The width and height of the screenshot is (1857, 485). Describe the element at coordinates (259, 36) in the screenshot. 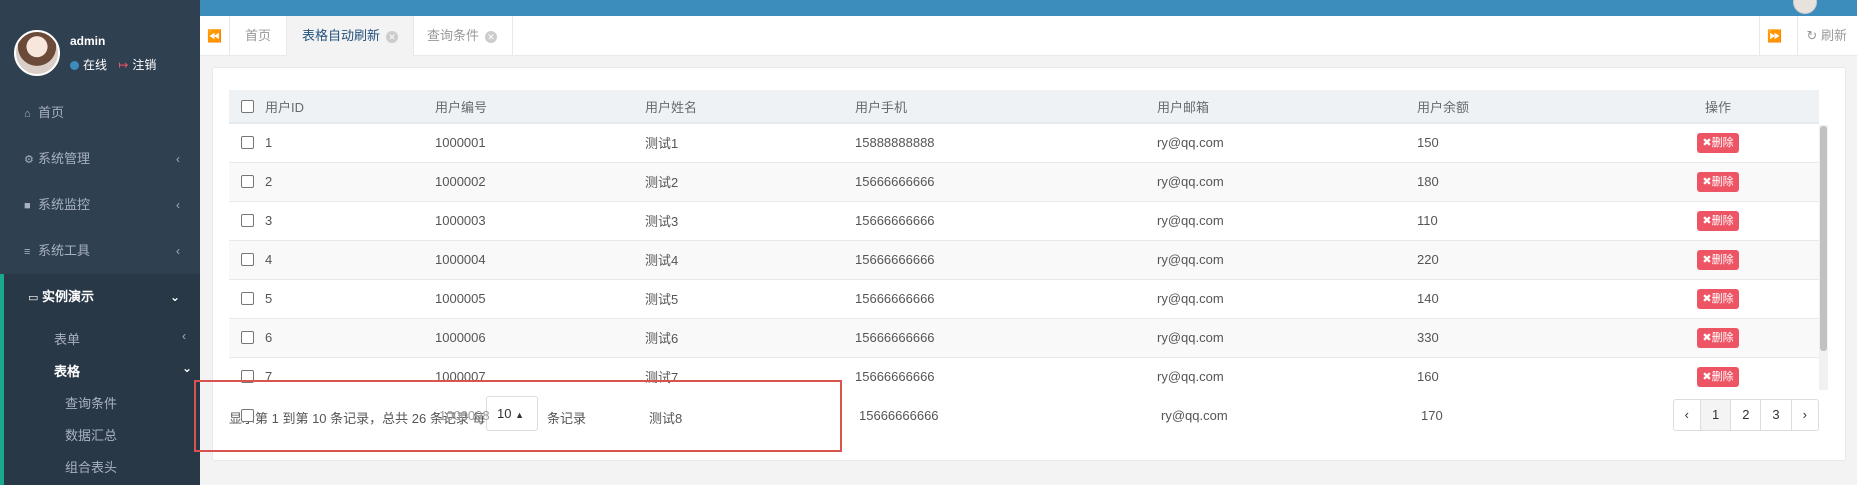

I see `tab-home: 首页` at that location.